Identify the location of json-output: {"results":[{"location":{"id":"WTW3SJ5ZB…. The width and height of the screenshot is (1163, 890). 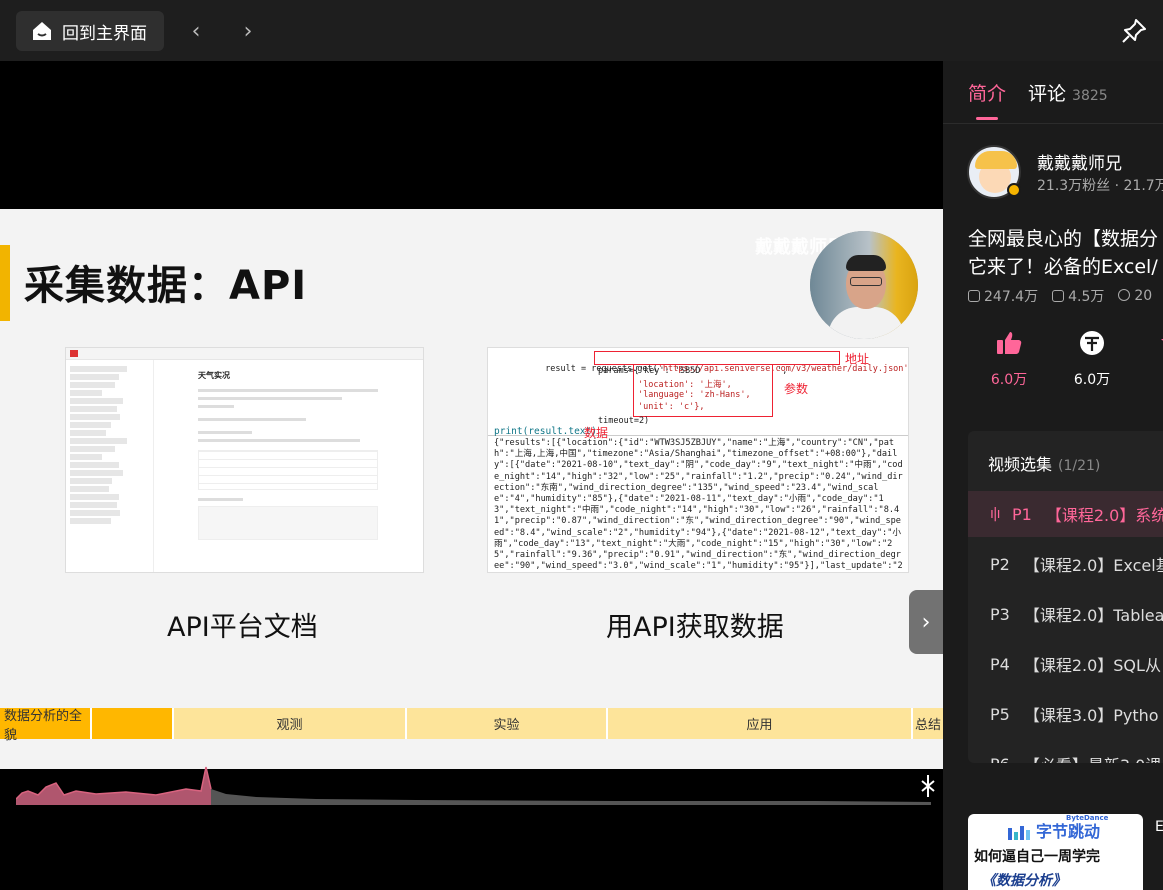
(698, 505).